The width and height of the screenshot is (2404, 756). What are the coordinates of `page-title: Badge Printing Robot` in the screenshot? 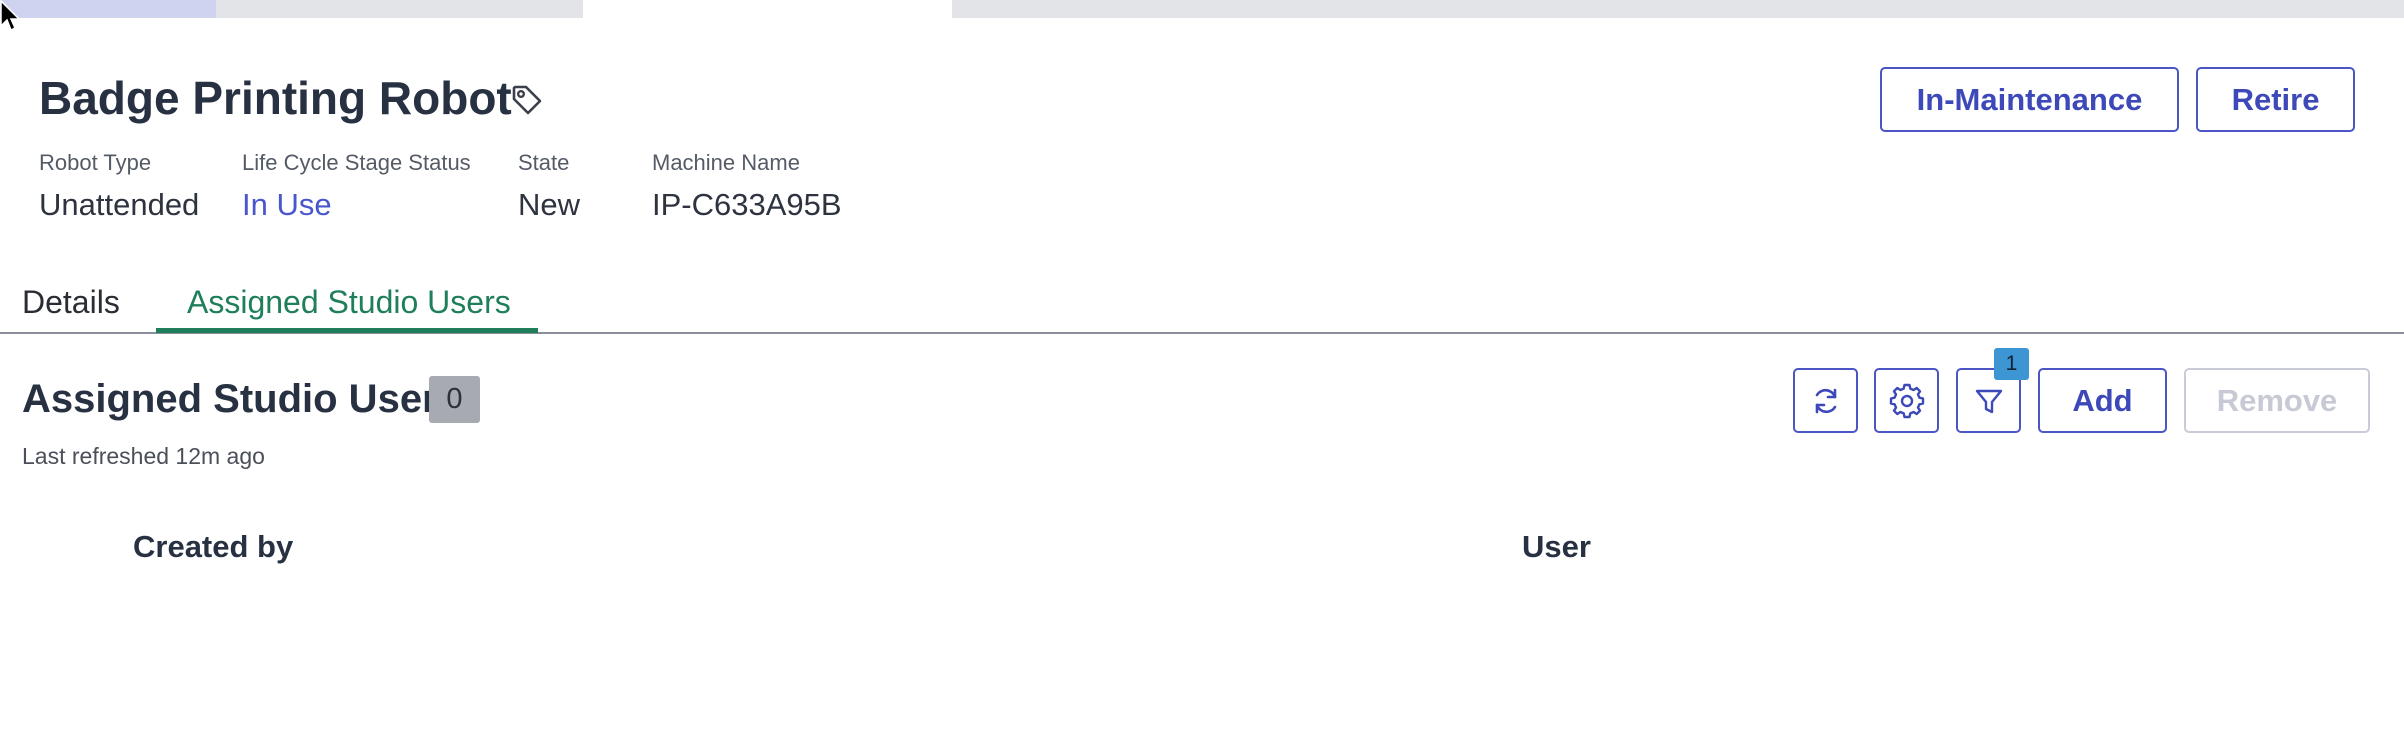 It's located at (275, 98).